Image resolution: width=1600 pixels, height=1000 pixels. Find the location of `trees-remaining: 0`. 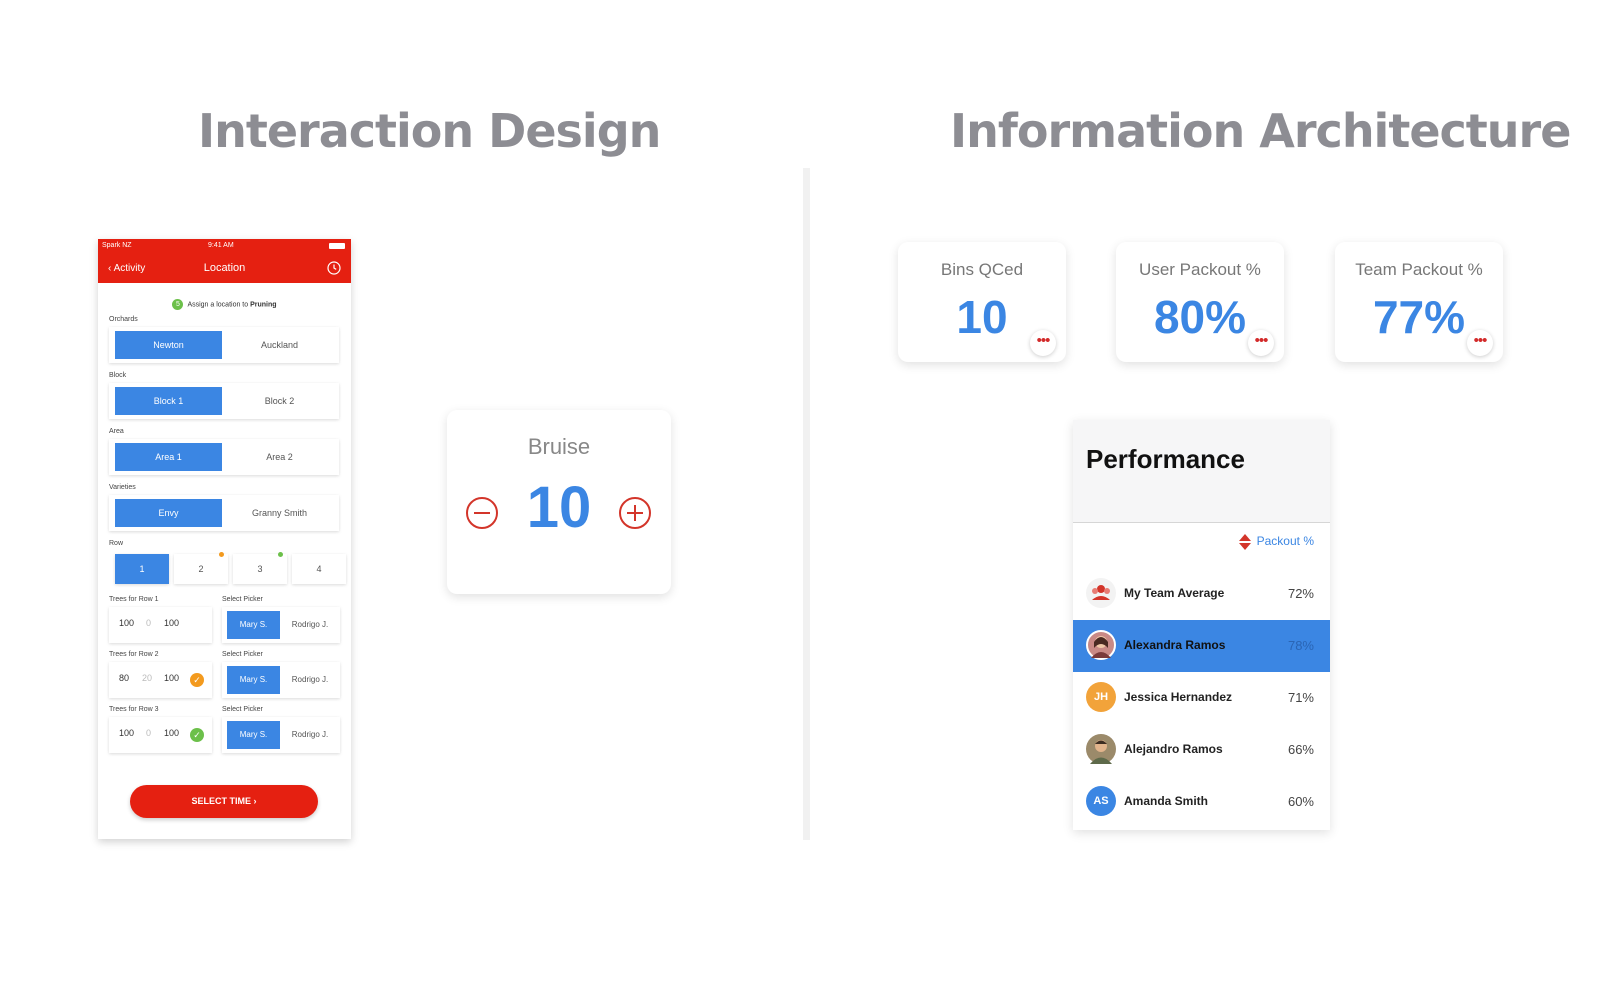

trees-remaining: 0 is located at coordinates (149, 623).